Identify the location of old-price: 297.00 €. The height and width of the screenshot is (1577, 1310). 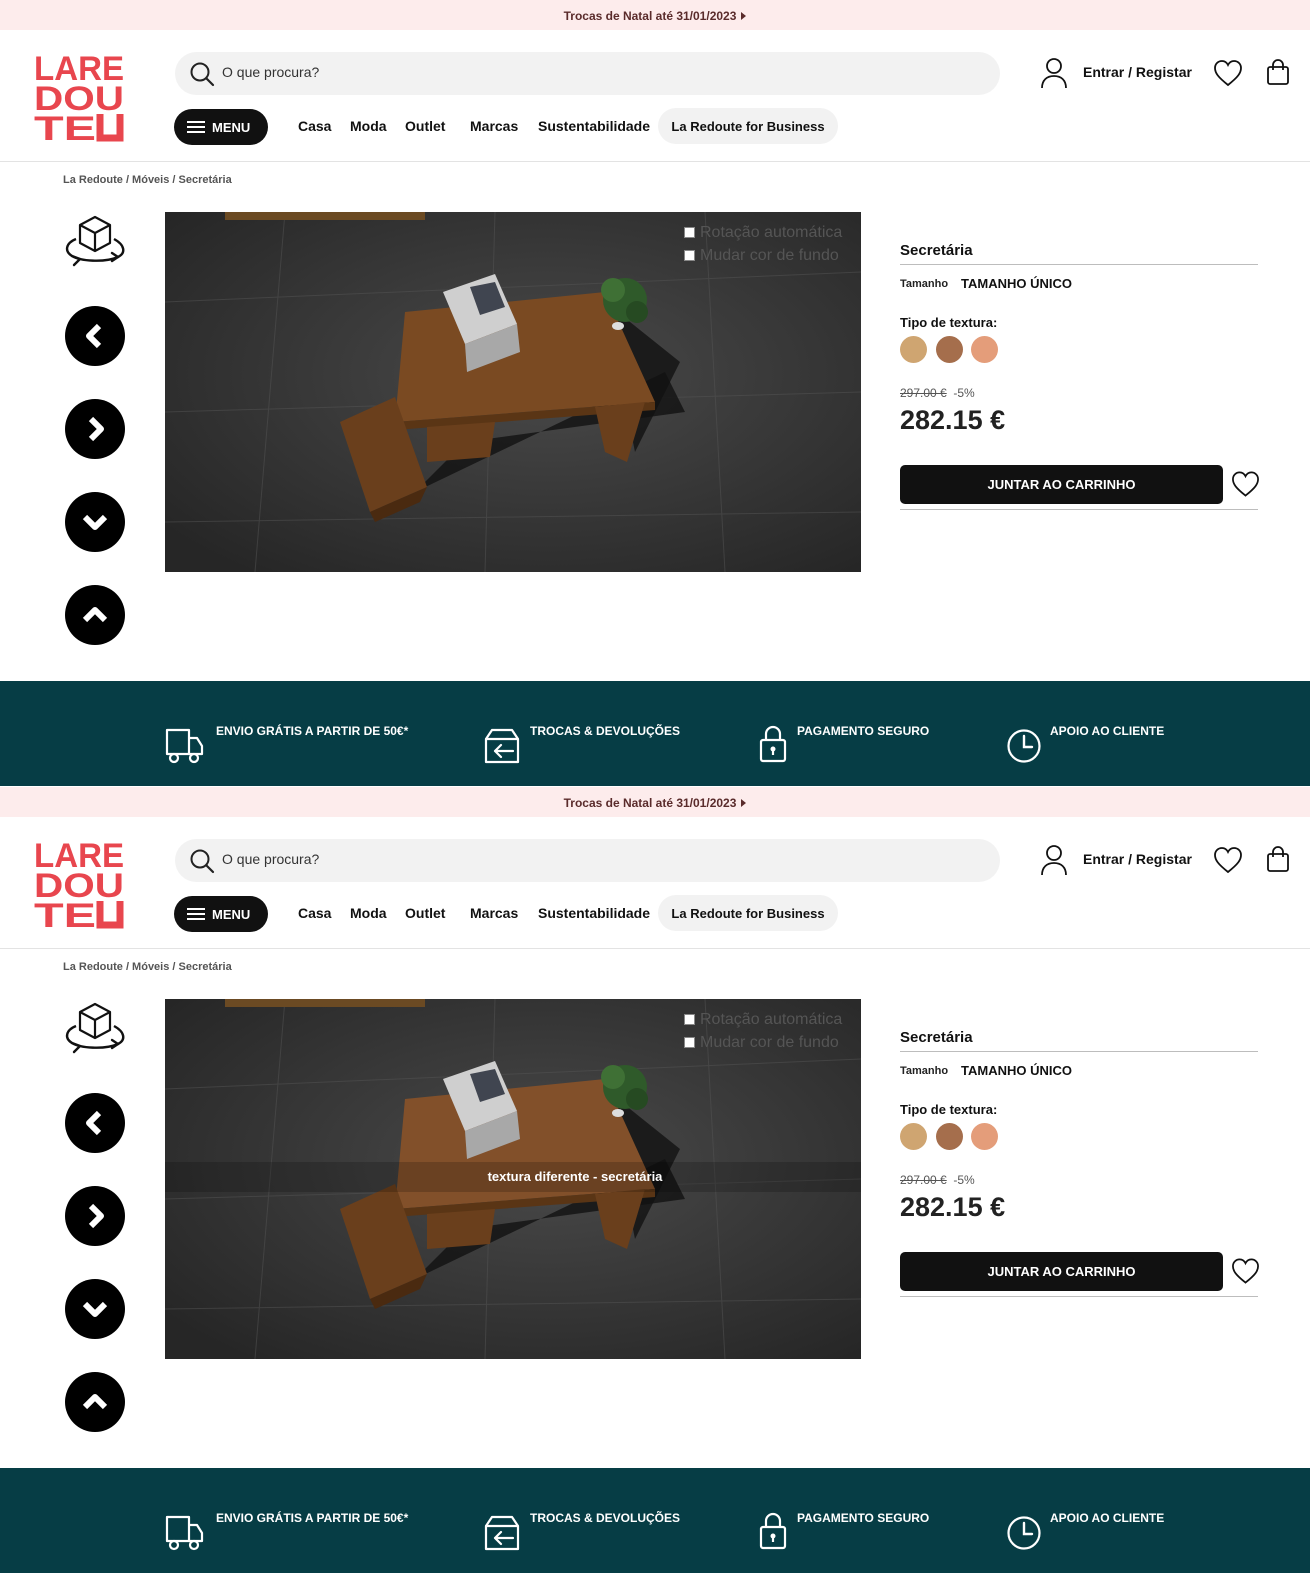
(923, 393).